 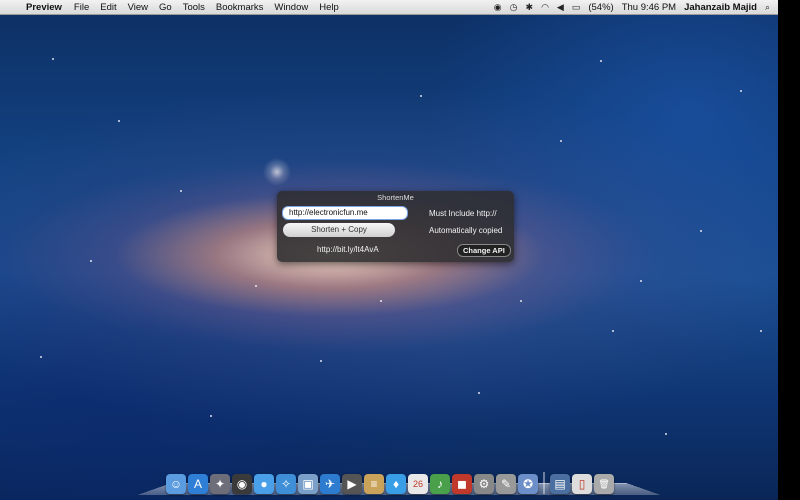 I want to click on downloads-stack-icon: ▤, so click(x=560, y=484).